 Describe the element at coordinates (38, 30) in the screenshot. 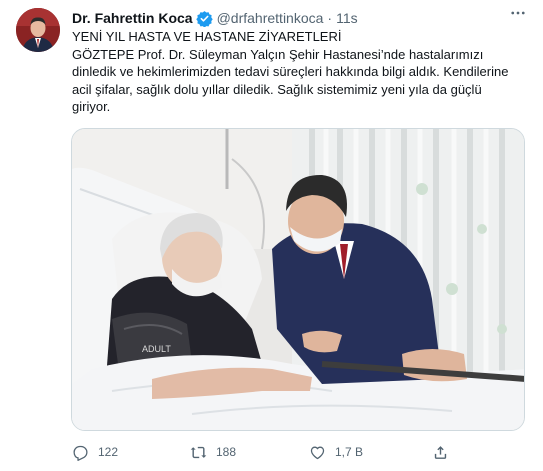

I see `avatar` at that location.